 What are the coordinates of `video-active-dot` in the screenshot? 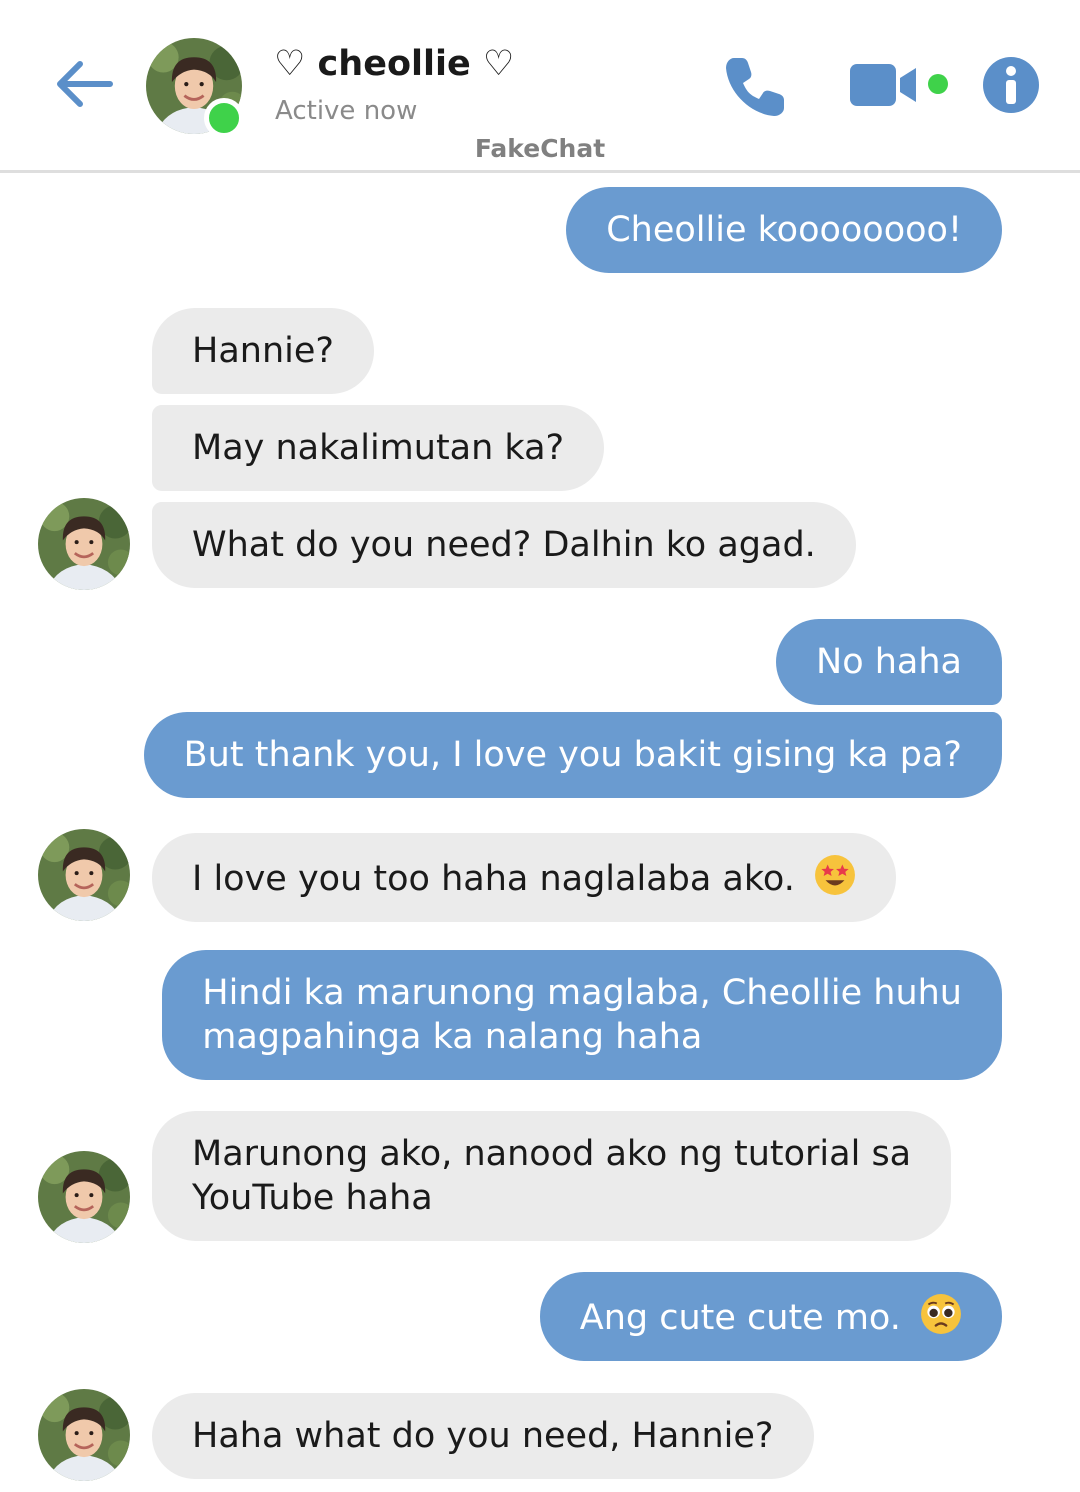 It's located at (938, 84).